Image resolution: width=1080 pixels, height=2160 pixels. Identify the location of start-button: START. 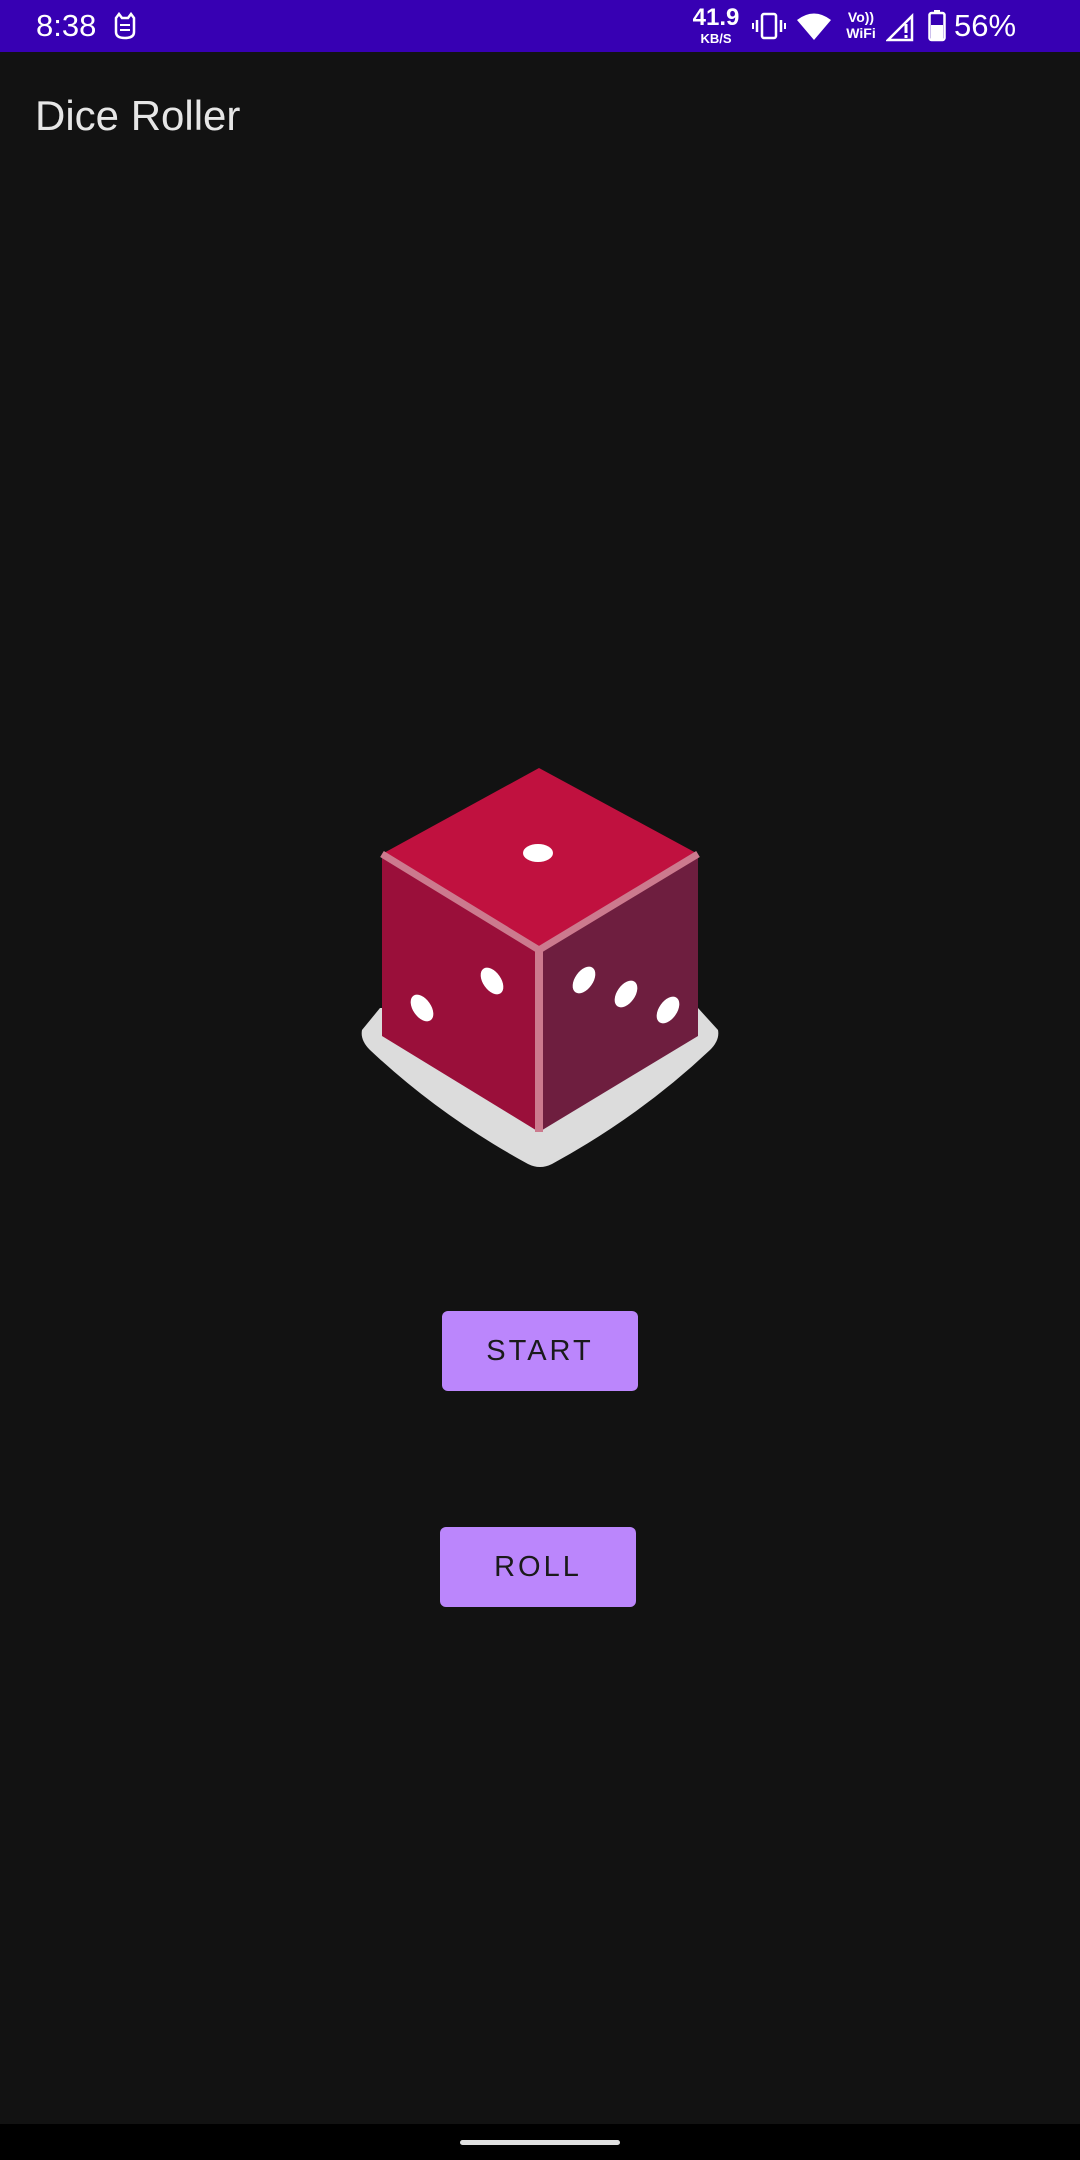
(540, 1351).